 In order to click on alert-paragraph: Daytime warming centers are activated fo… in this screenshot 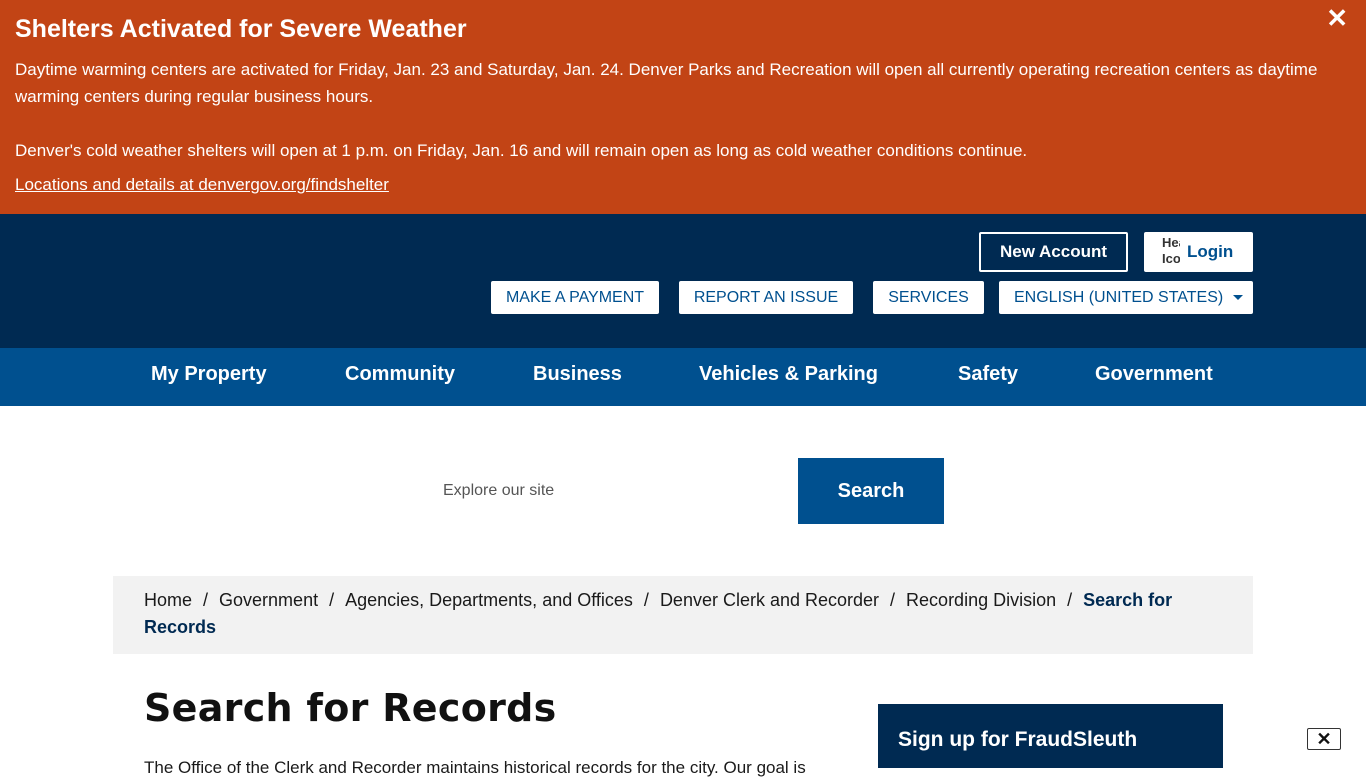, I will do `click(666, 83)`.